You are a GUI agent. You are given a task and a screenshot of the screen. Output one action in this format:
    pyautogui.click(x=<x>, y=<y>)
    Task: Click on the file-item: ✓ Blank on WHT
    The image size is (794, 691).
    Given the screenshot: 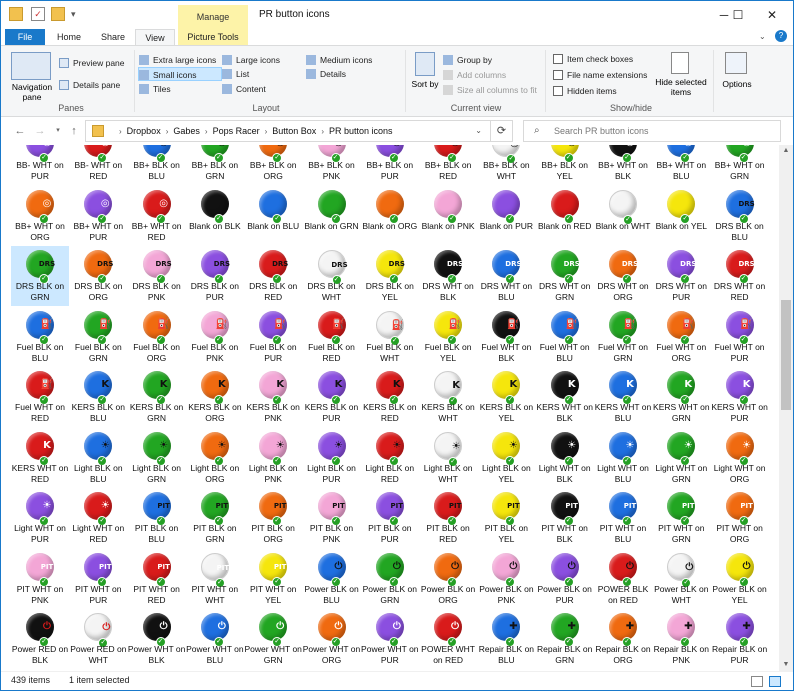 What is the action you would take?
    pyautogui.click(x=623, y=216)
    